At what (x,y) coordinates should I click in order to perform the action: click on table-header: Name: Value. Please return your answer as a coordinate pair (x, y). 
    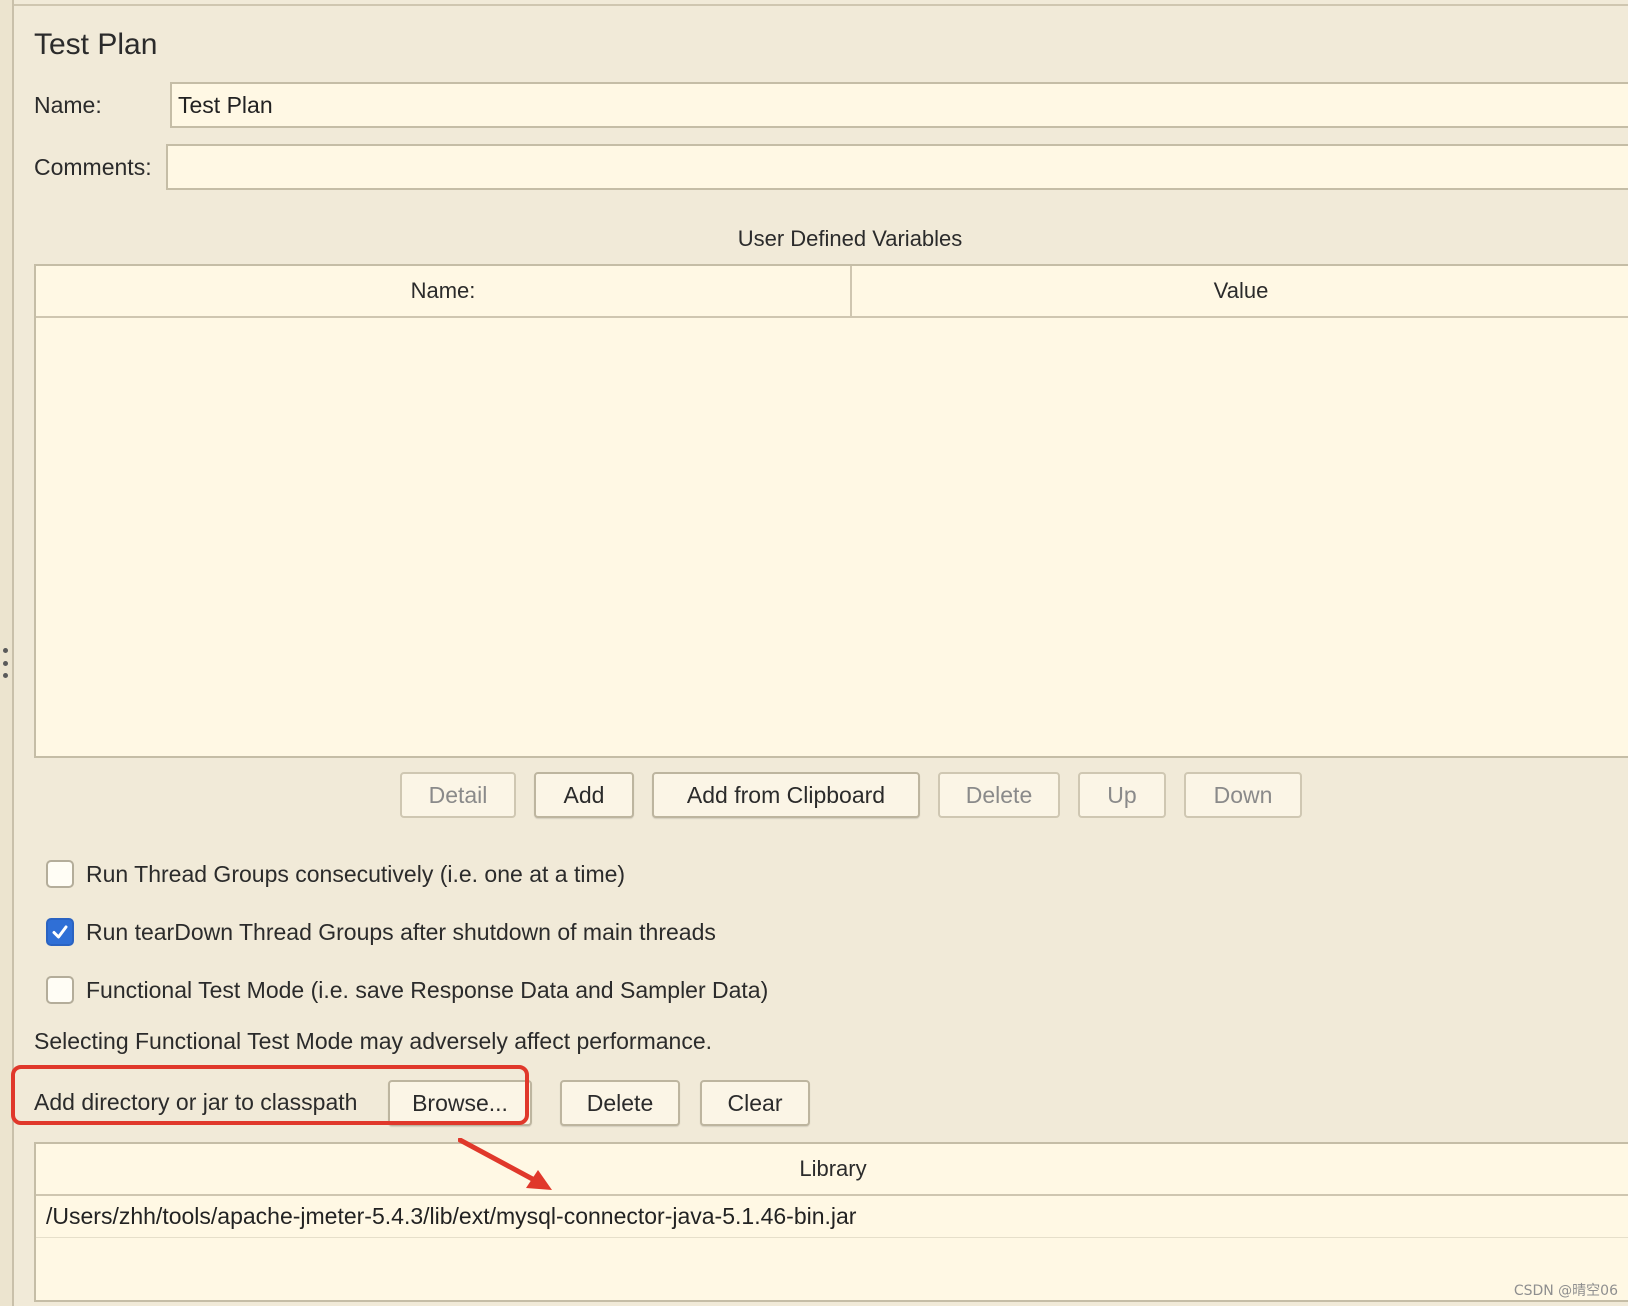
    Looking at the image, I should click on (832, 292).